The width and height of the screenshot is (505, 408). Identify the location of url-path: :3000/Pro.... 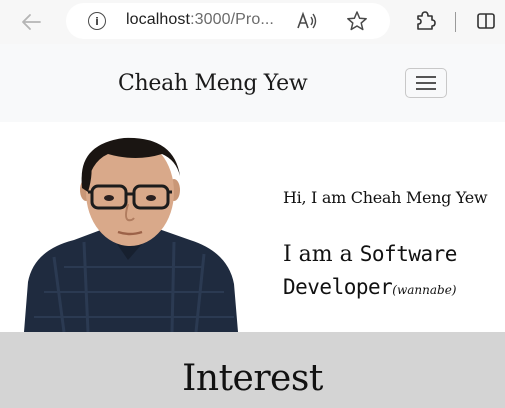
(232, 19).